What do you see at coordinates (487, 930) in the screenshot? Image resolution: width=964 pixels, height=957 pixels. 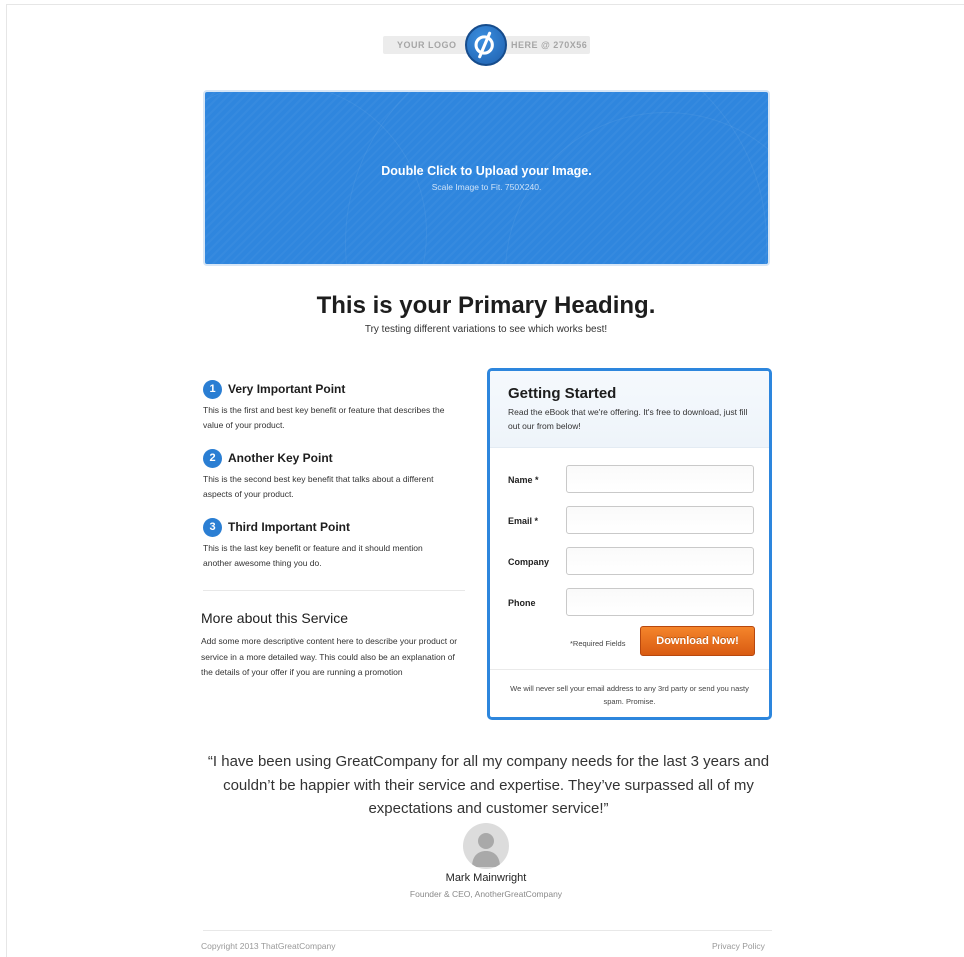 I see `footer-divider` at bounding box center [487, 930].